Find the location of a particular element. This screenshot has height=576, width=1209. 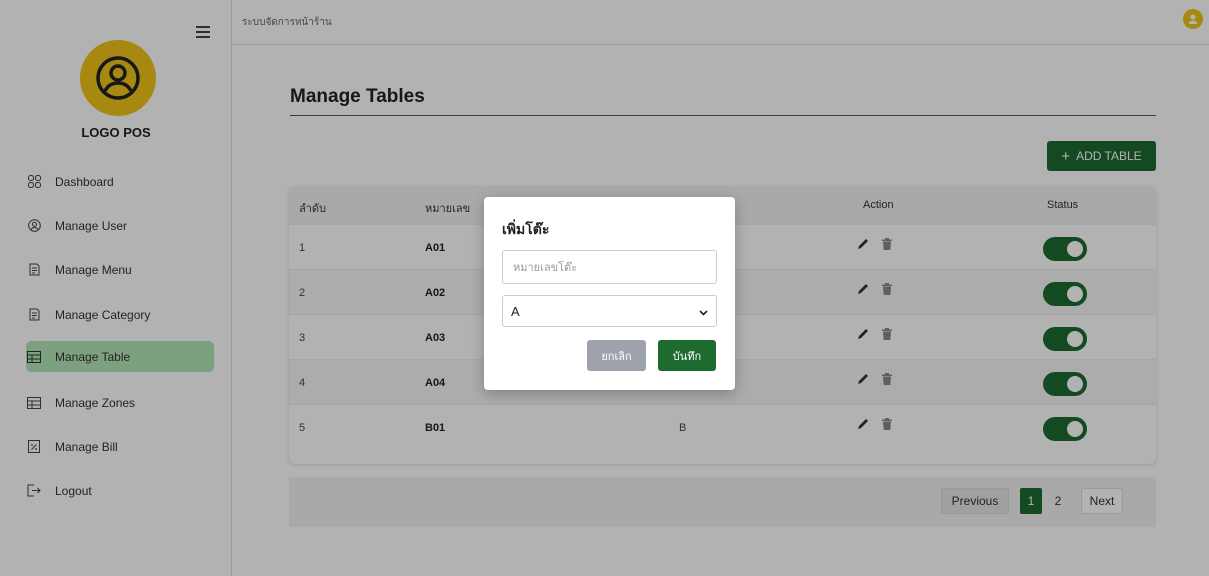

cancel-button: ยกเลิก is located at coordinates (616, 355).